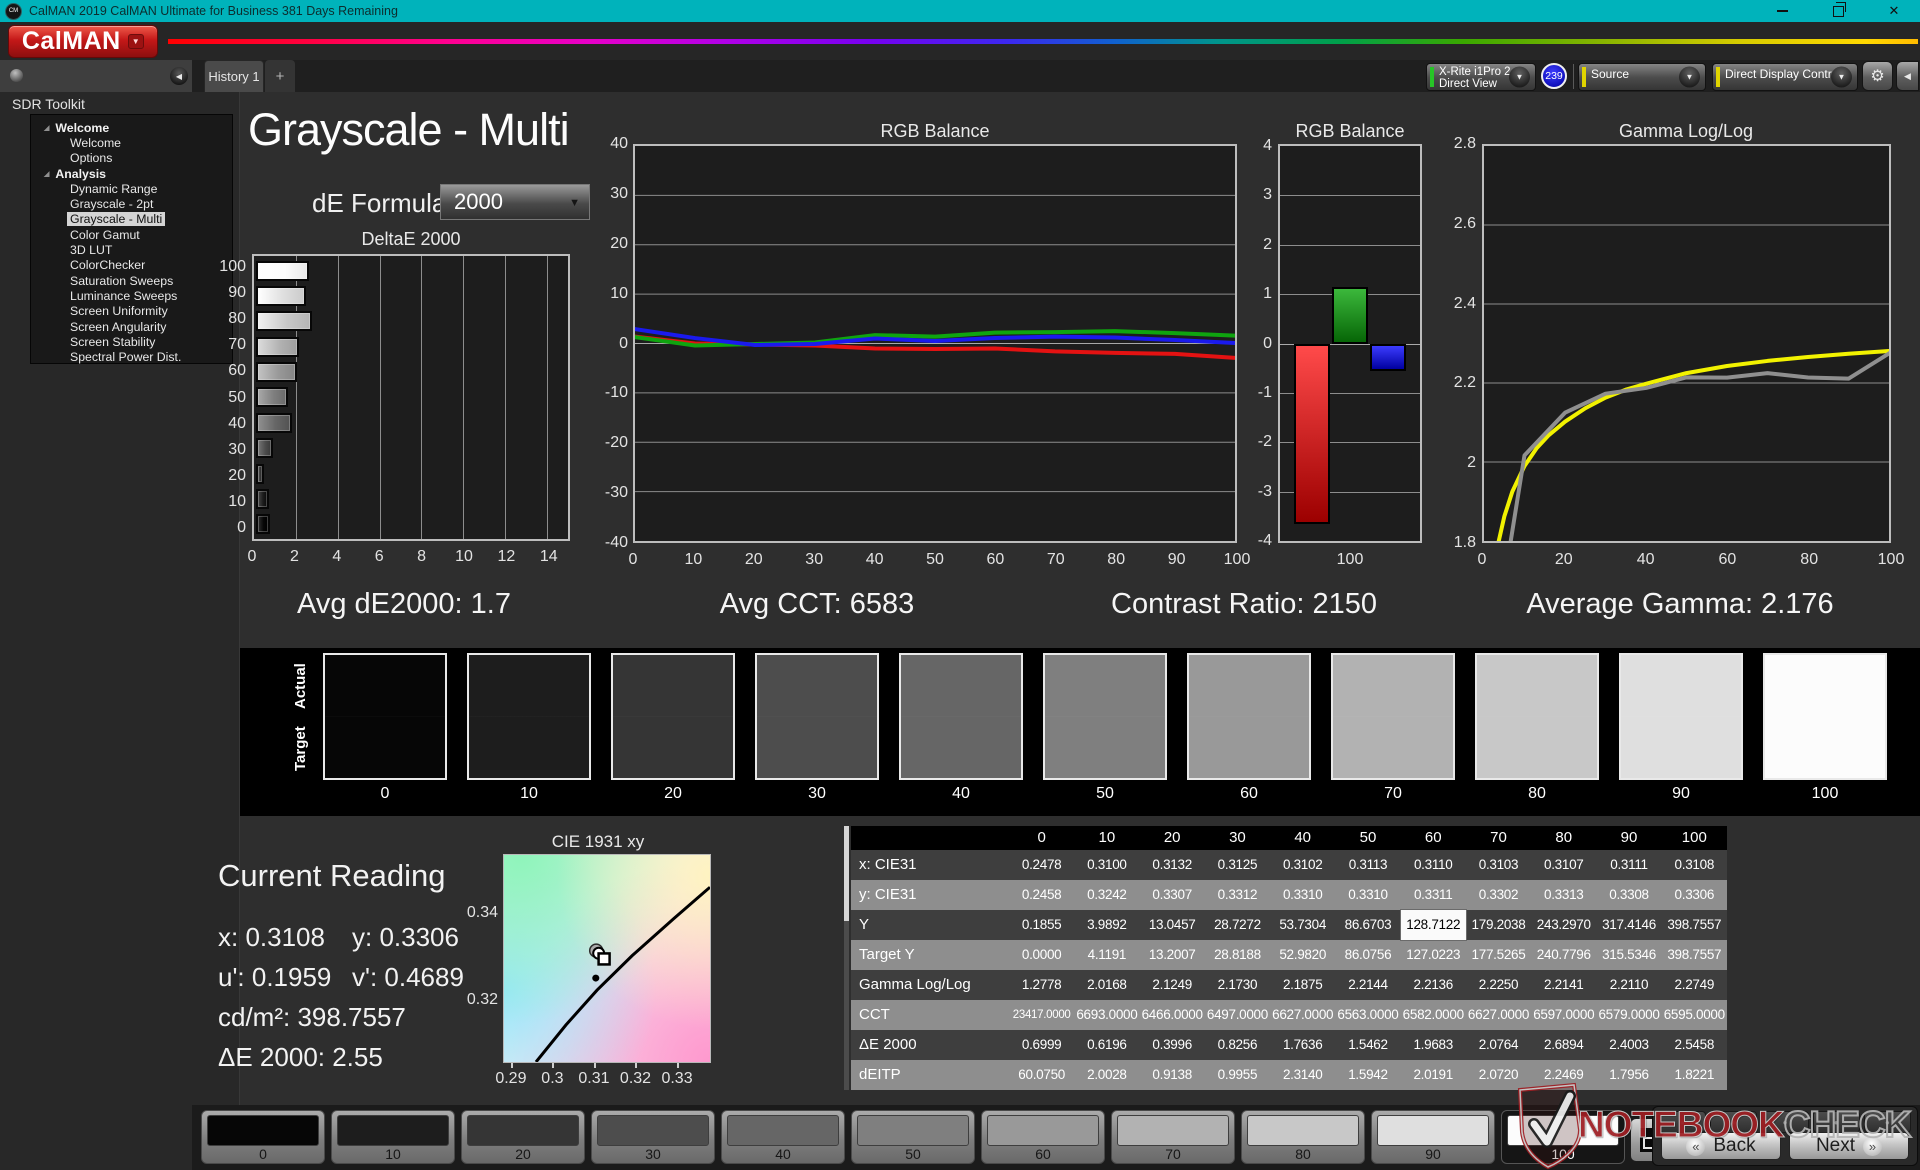  Describe the element at coordinates (1302, 955) in the screenshot. I see `table-cell: 52.9820` at that location.